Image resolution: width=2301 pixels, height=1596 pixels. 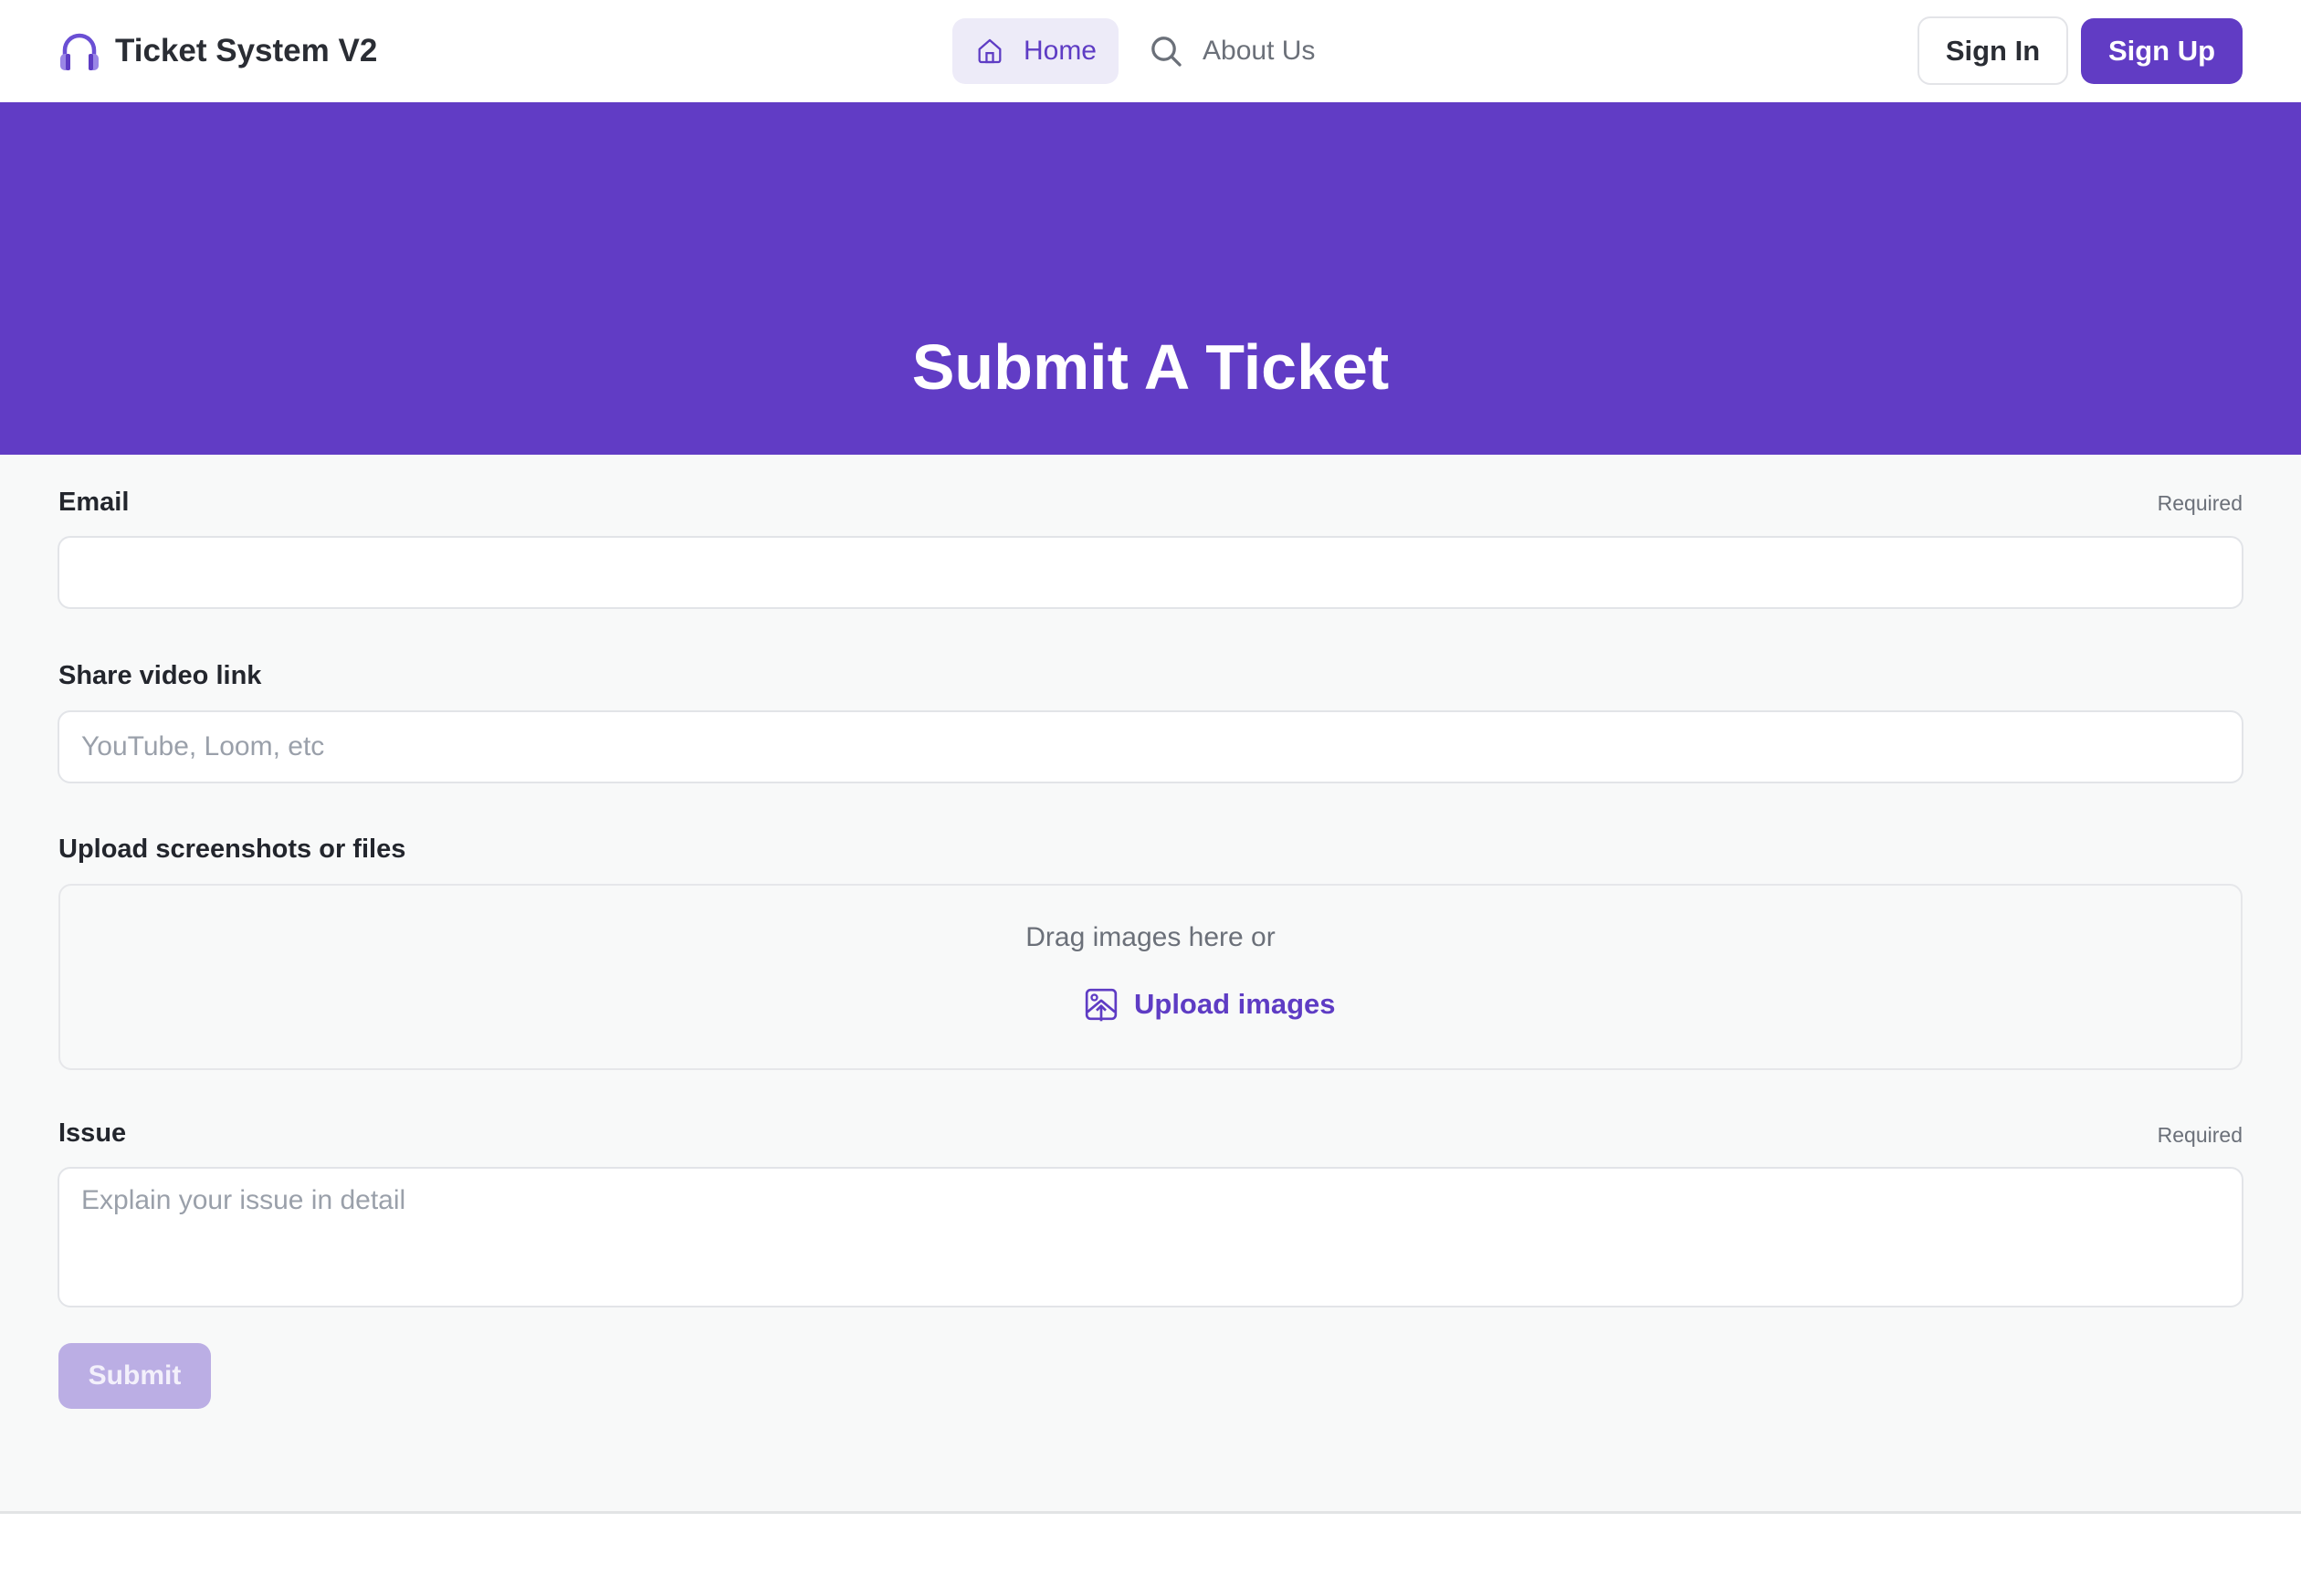 I want to click on issue-label: Issue, so click(x=92, y=1133).